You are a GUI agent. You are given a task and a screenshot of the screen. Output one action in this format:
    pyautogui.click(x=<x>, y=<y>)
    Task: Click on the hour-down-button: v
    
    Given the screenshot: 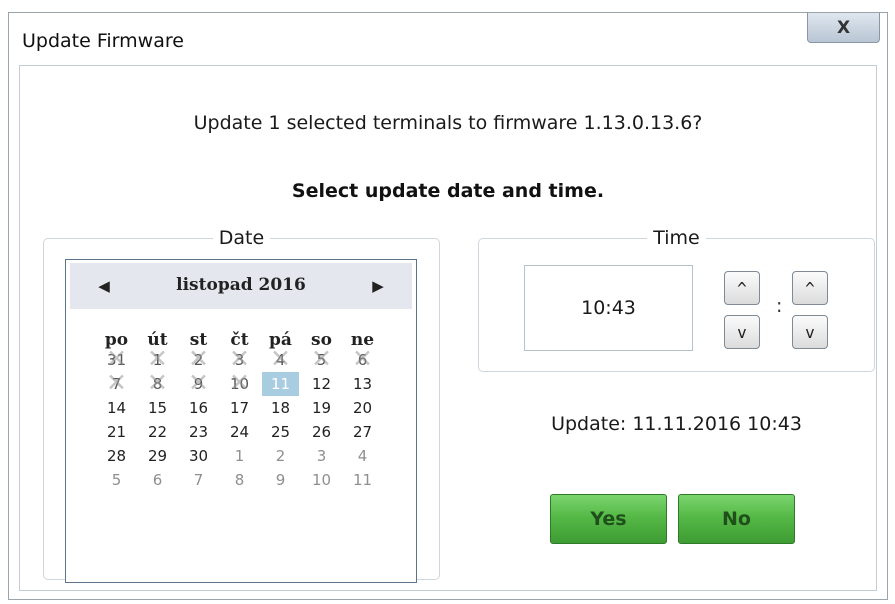 What is the action you would take?
    pyautogui.click(x=742, y=332)
    